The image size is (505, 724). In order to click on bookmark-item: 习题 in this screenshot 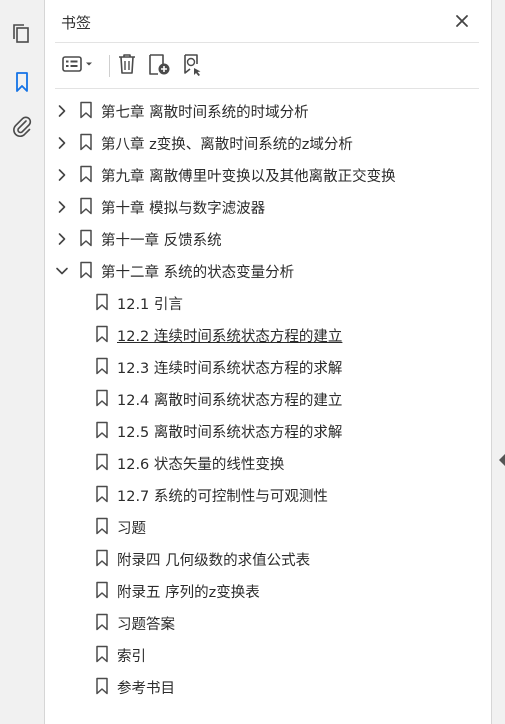, I will do `click(268, 526)`.